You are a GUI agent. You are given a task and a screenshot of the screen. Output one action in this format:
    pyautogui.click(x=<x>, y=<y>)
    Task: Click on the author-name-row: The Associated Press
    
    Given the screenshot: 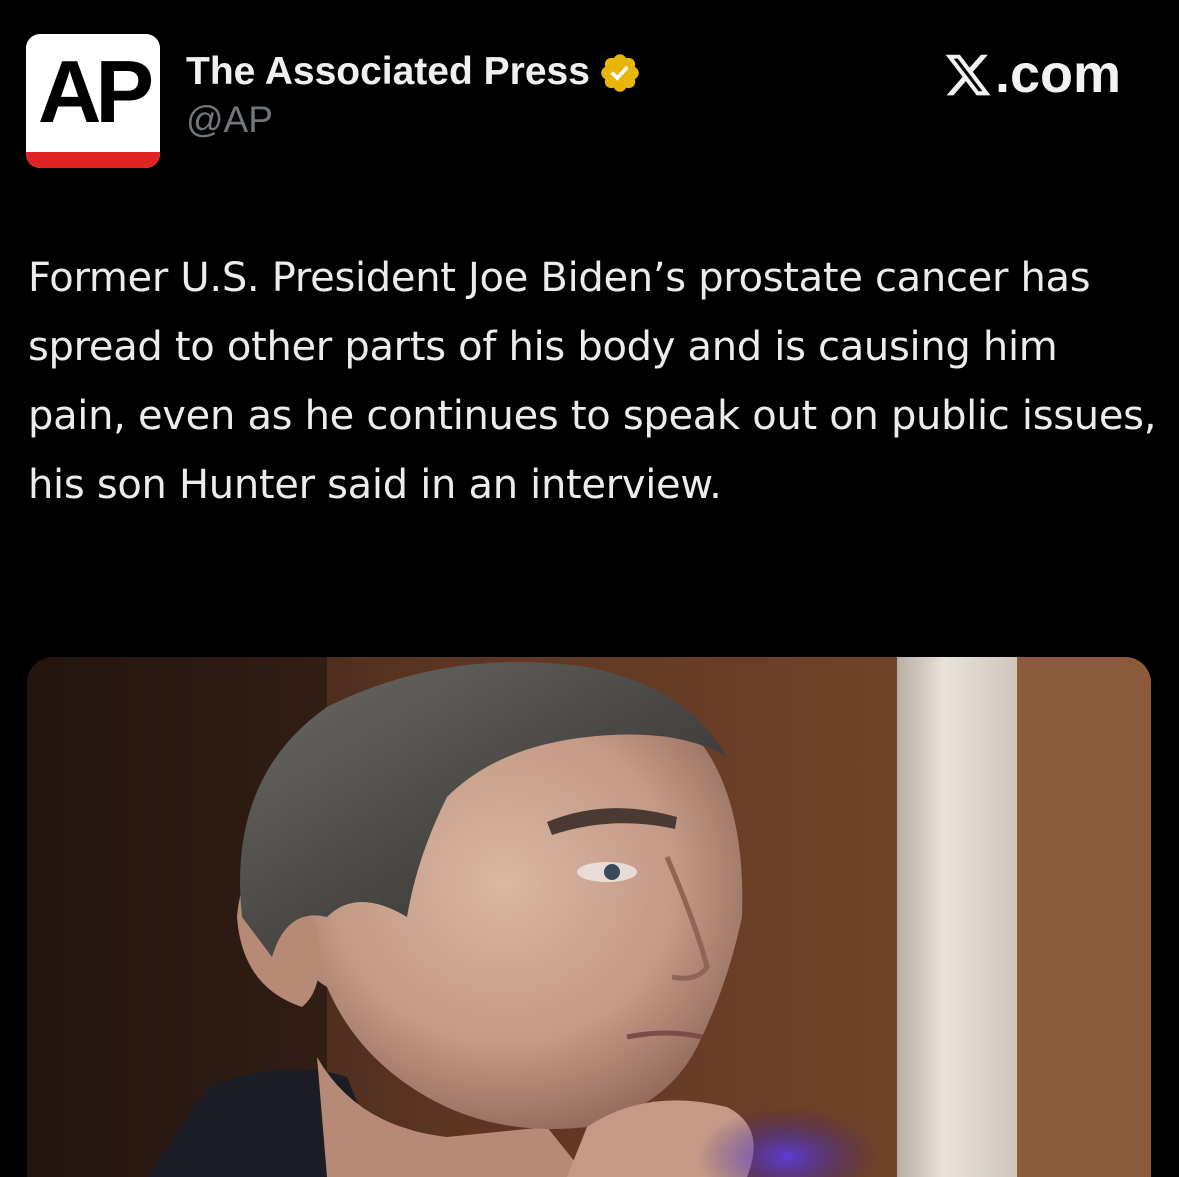 What is the action you would take?
    pyautogui.click(x=414, y=72)
    